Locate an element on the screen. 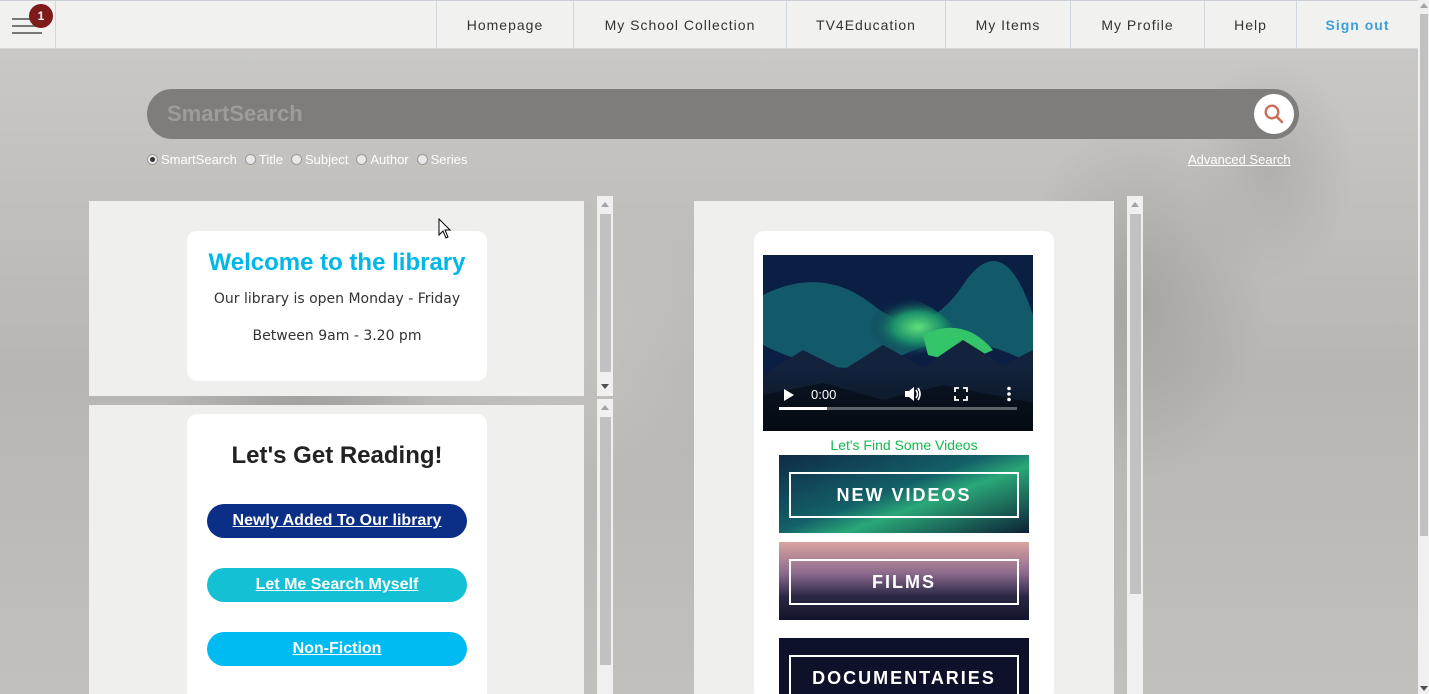 The height and width of the screenshot is (694, 1429). find-videos-caption: Let's Find Some Videos is located at coordinates (904, 445).